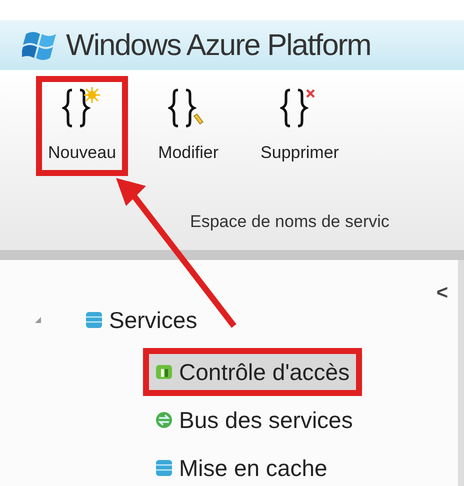 The image size is (464, 486). I want to click on ribbon-button: Nouveau, so click(82, 126).